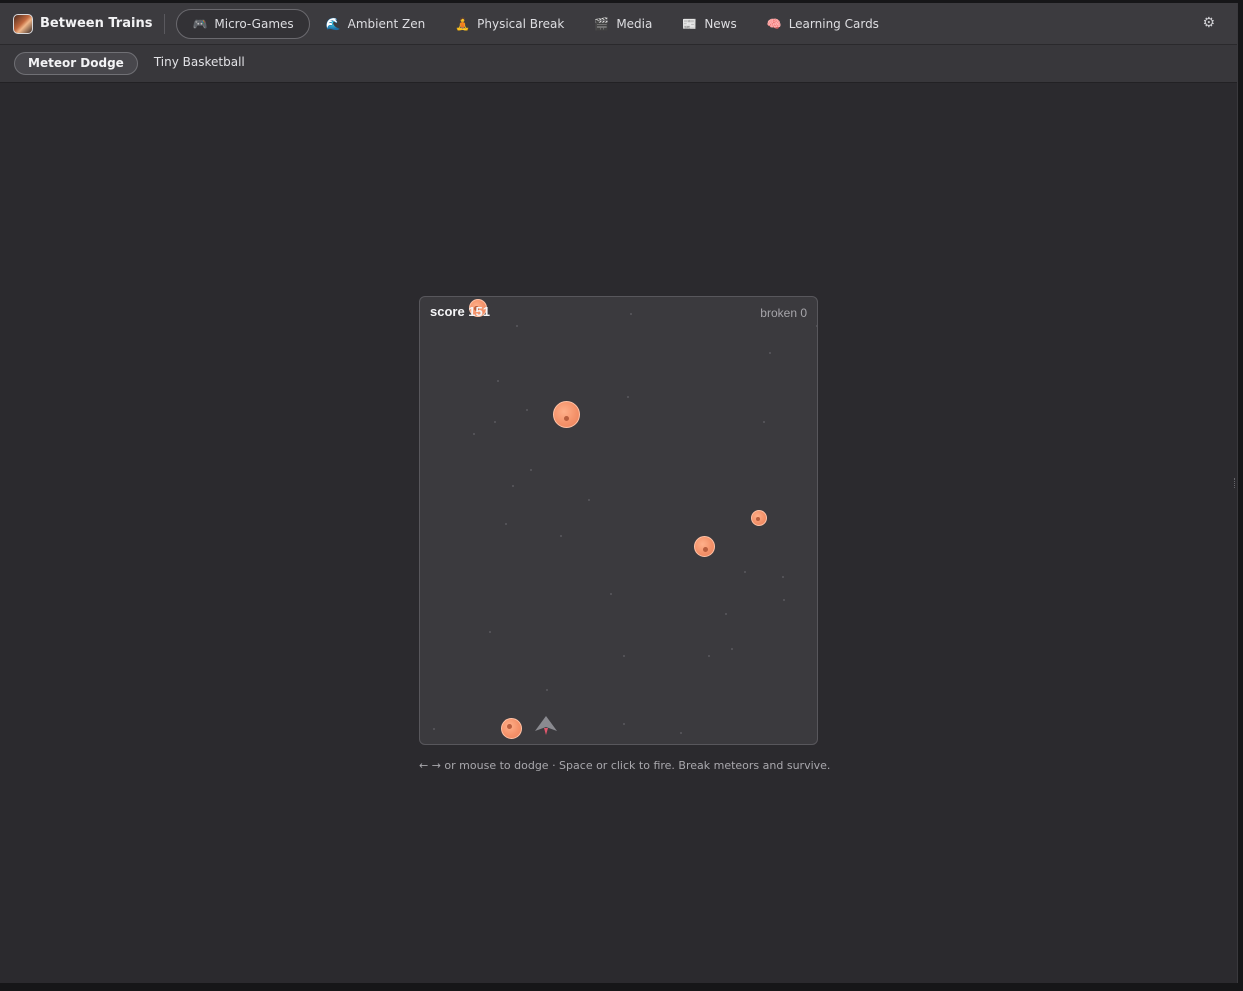 The width and height of the screenshot is (1243, 991). Describe the element at coordinates (546, 725) in the screenshot. I see `player-ship` at that location.